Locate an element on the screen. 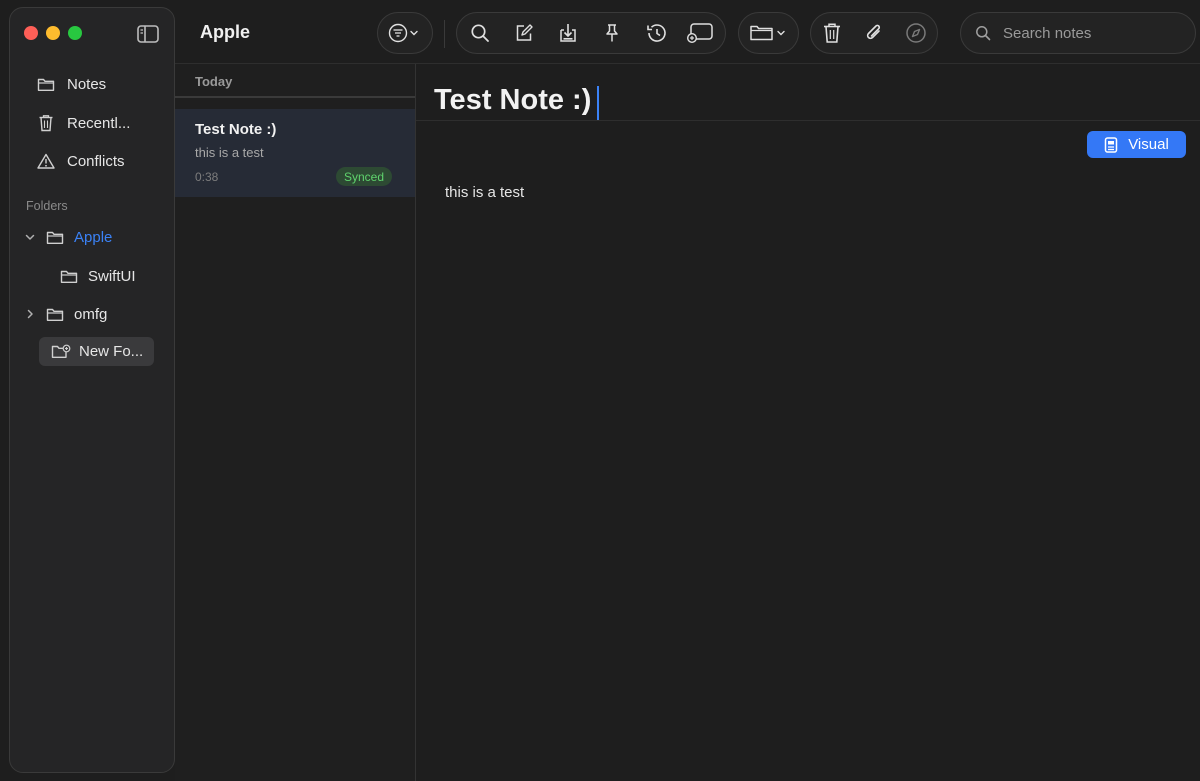 The height and width of the screenshot is (781, 1200). synced-badge: Synced is located at coordinates (364, 176).